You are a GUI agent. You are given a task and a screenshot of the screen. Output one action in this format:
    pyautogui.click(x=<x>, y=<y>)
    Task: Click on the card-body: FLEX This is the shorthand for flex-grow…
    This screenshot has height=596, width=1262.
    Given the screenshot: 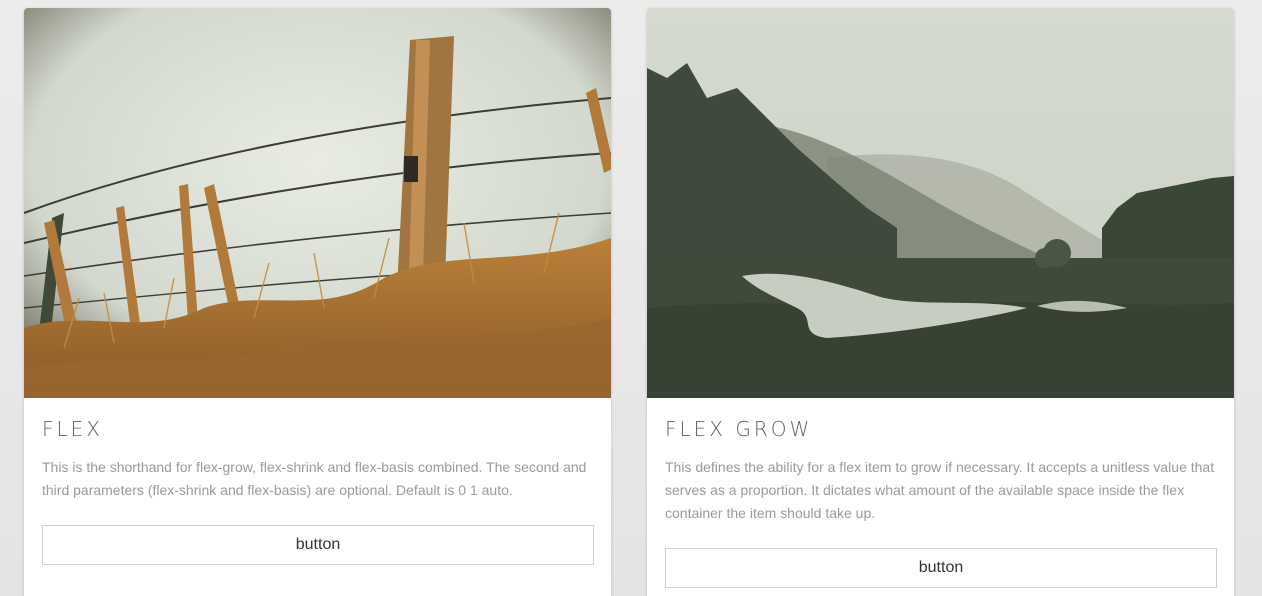 What is the action you would take?
    pyautogui.click(x=317, y=481)
    